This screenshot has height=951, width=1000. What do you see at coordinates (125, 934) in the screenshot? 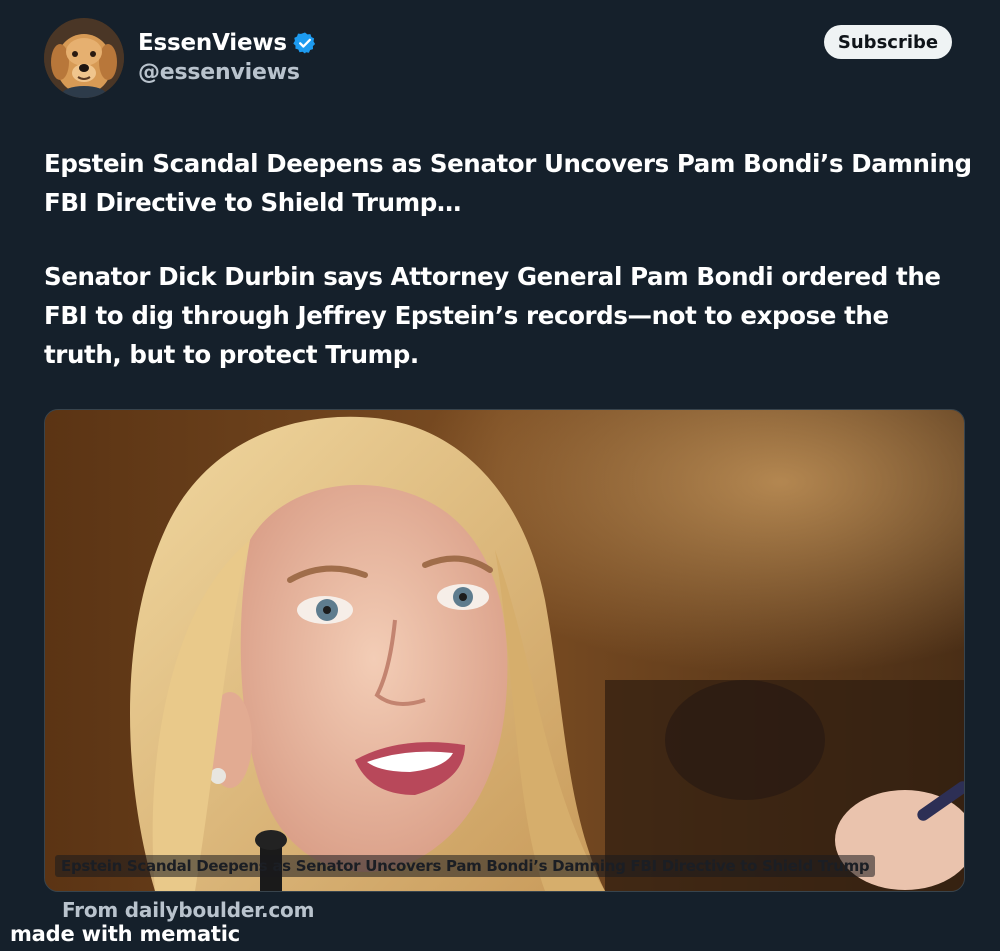
I see `watermark: made with mematic` at bounding box center [125, 934].